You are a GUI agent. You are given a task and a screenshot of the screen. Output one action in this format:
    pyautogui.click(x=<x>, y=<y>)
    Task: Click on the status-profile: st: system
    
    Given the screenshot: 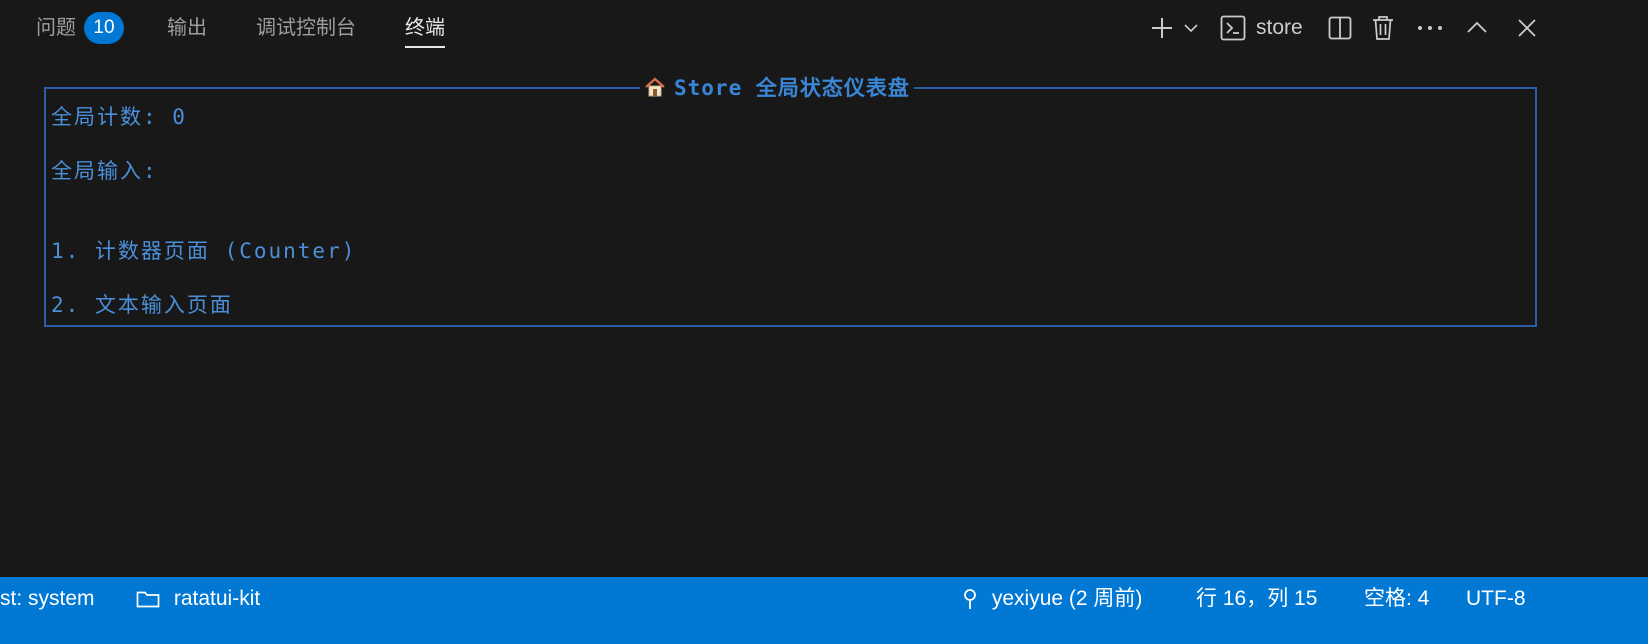 What is the action you would take?
    pyautogui.click(x=47, y=599)
    